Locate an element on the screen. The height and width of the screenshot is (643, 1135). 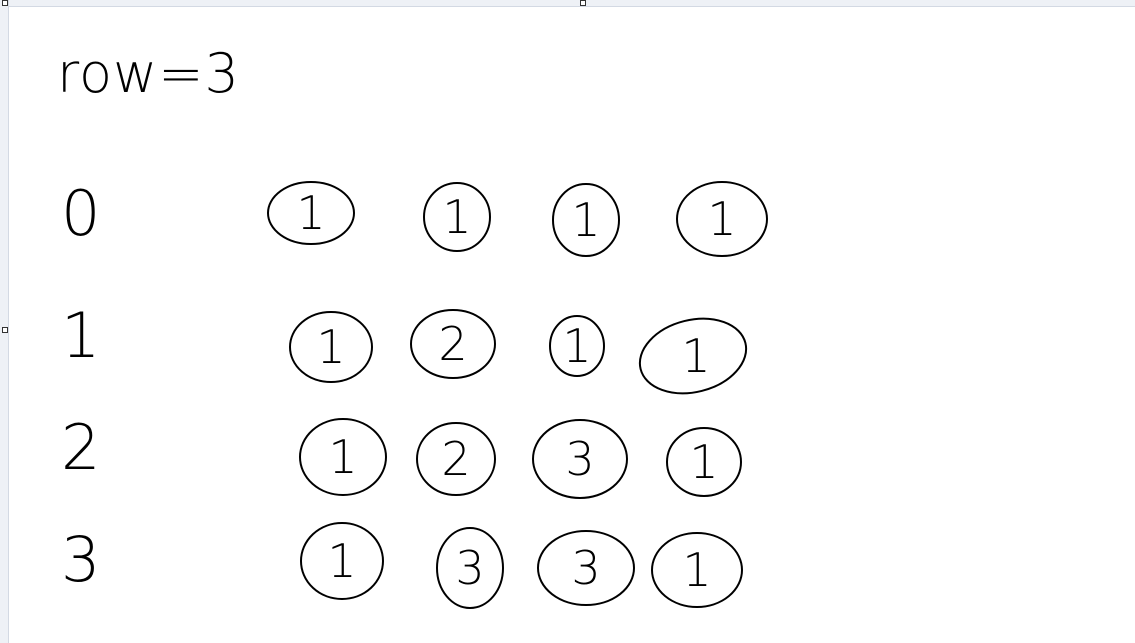
canvas-left-ruler is located at coordinates (4, 321).